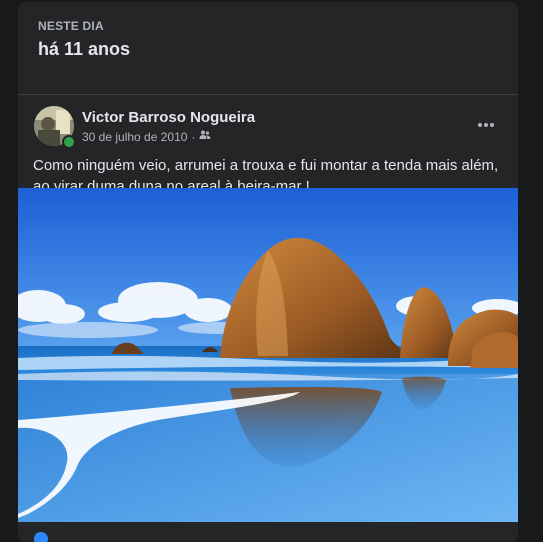 Image resolution: width=543 pixels, height=542 pixels. What do you see at coordinates (168, 117) in the screenshot?
I see `author-name: Victor Barroso Nogueira` at bounding box center [168, 117].